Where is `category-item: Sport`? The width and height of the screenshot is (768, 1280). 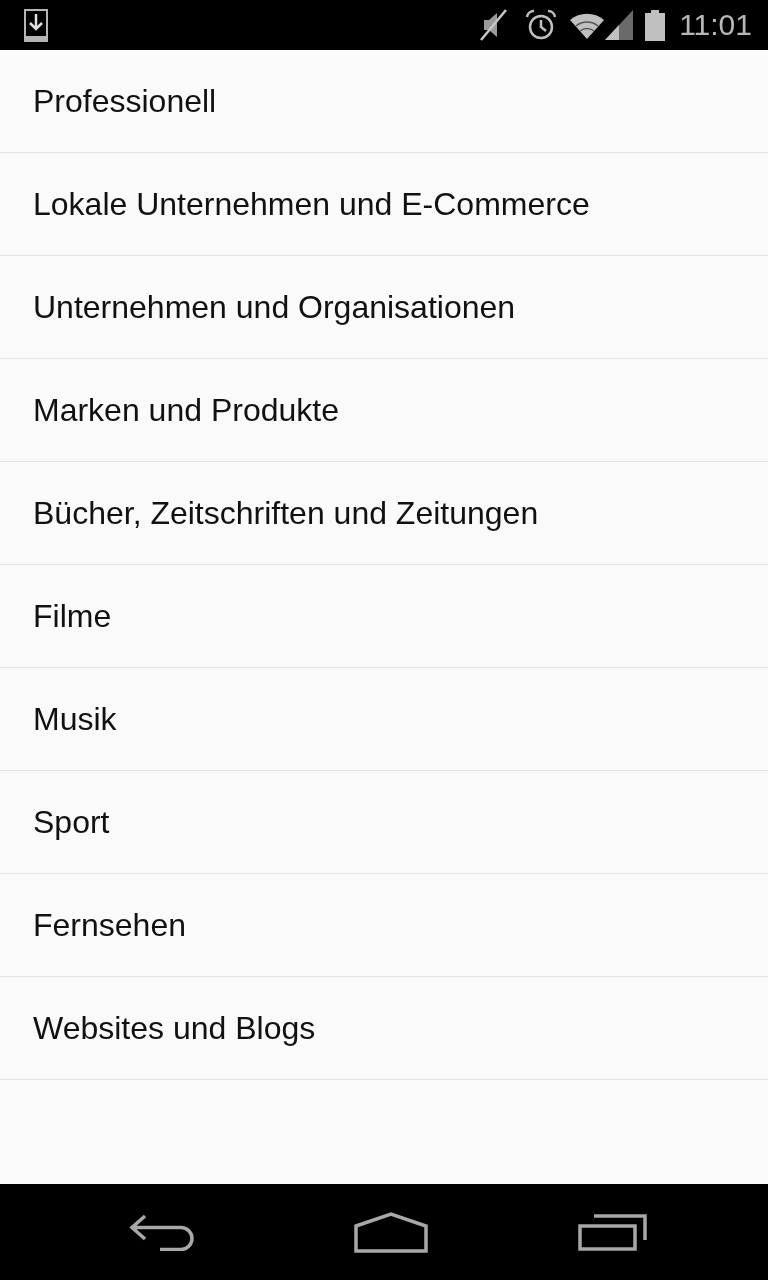 category-item: Sport is located at coordinates (384, 822).